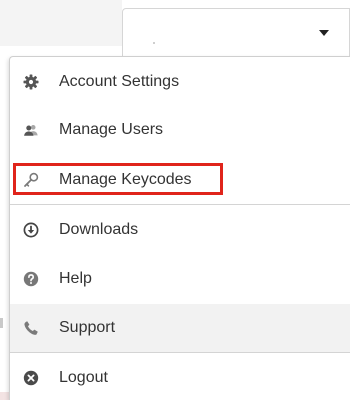 Image resolution: width=350 pixels, height=400 pixels. What do you see at coordinates (180, 130) in the screenshot?
I see `menu-item-manage-users: Manage Users` at bounding box center [180, 130].